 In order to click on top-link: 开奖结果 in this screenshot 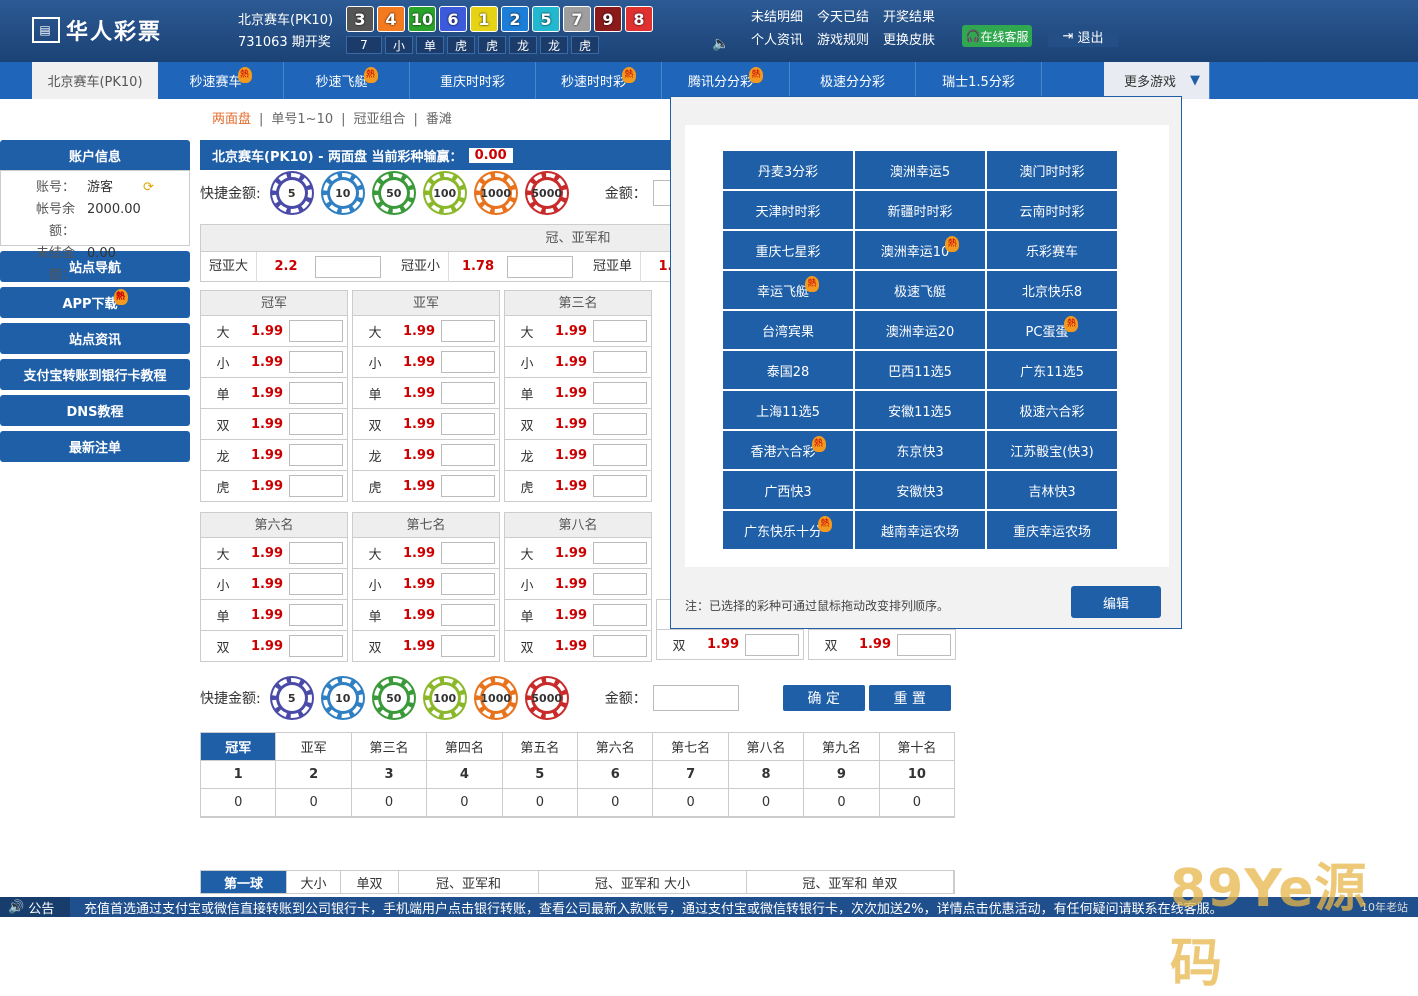, I will do `click(909, 15)`.